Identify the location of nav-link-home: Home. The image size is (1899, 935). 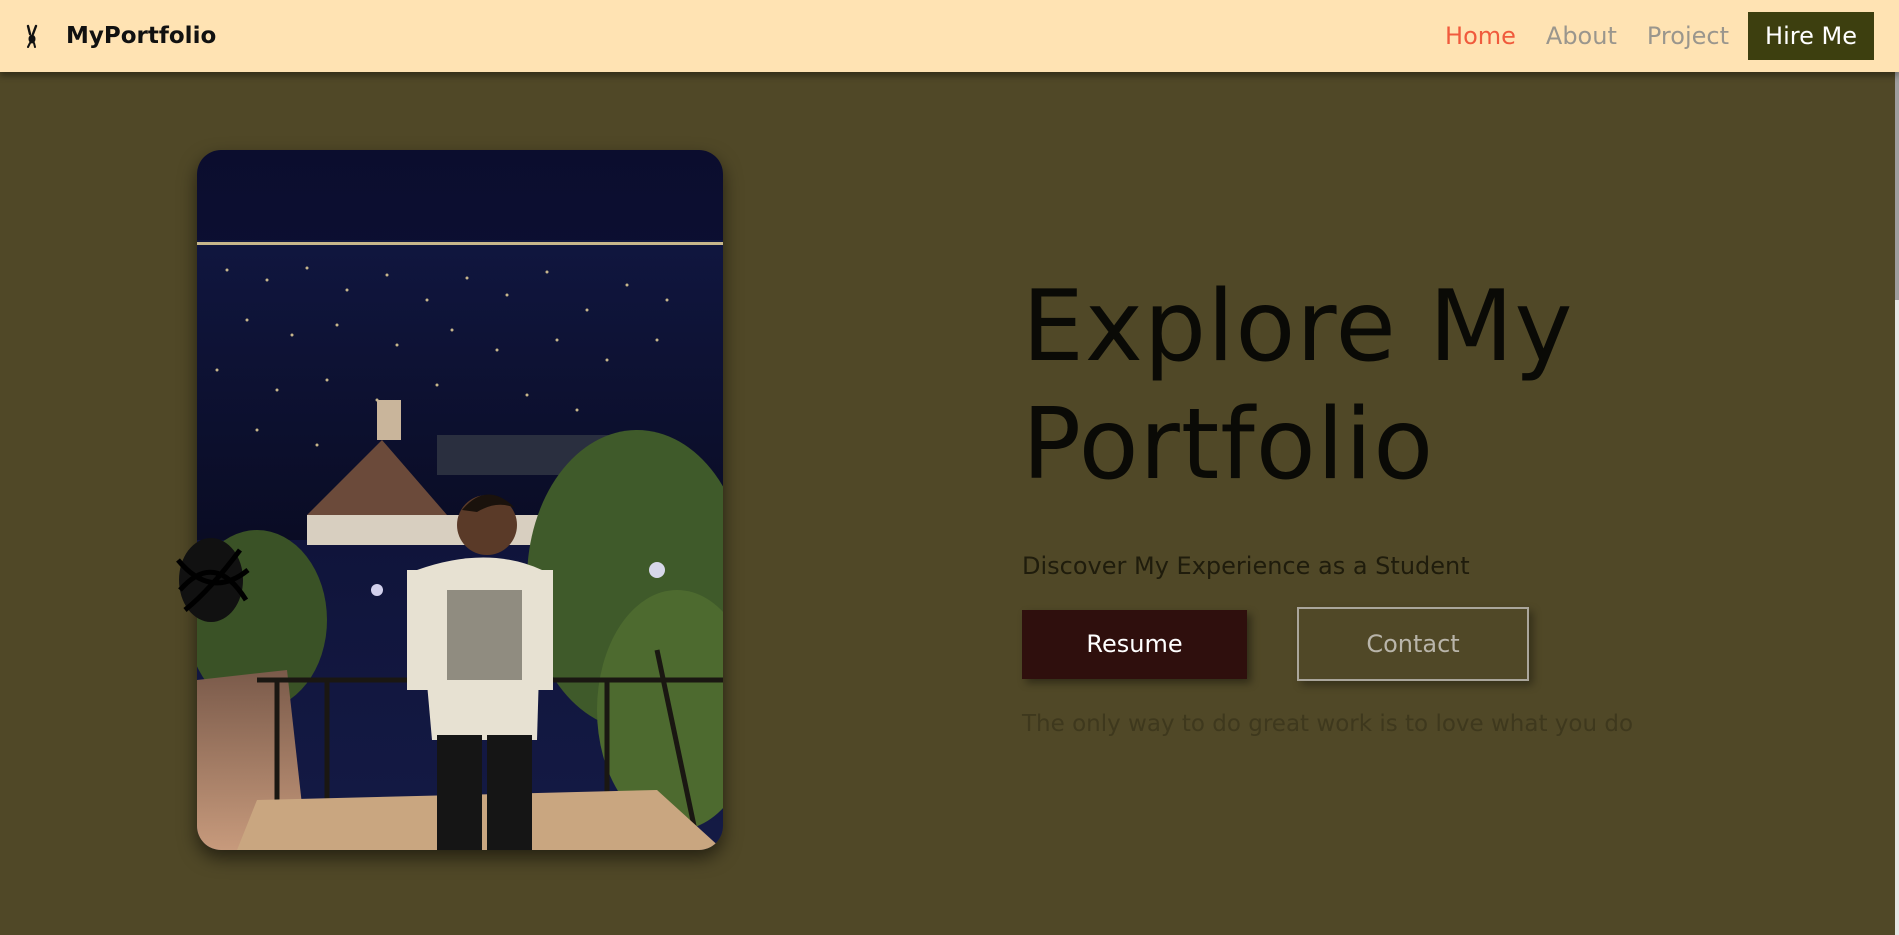
(1480, 36).